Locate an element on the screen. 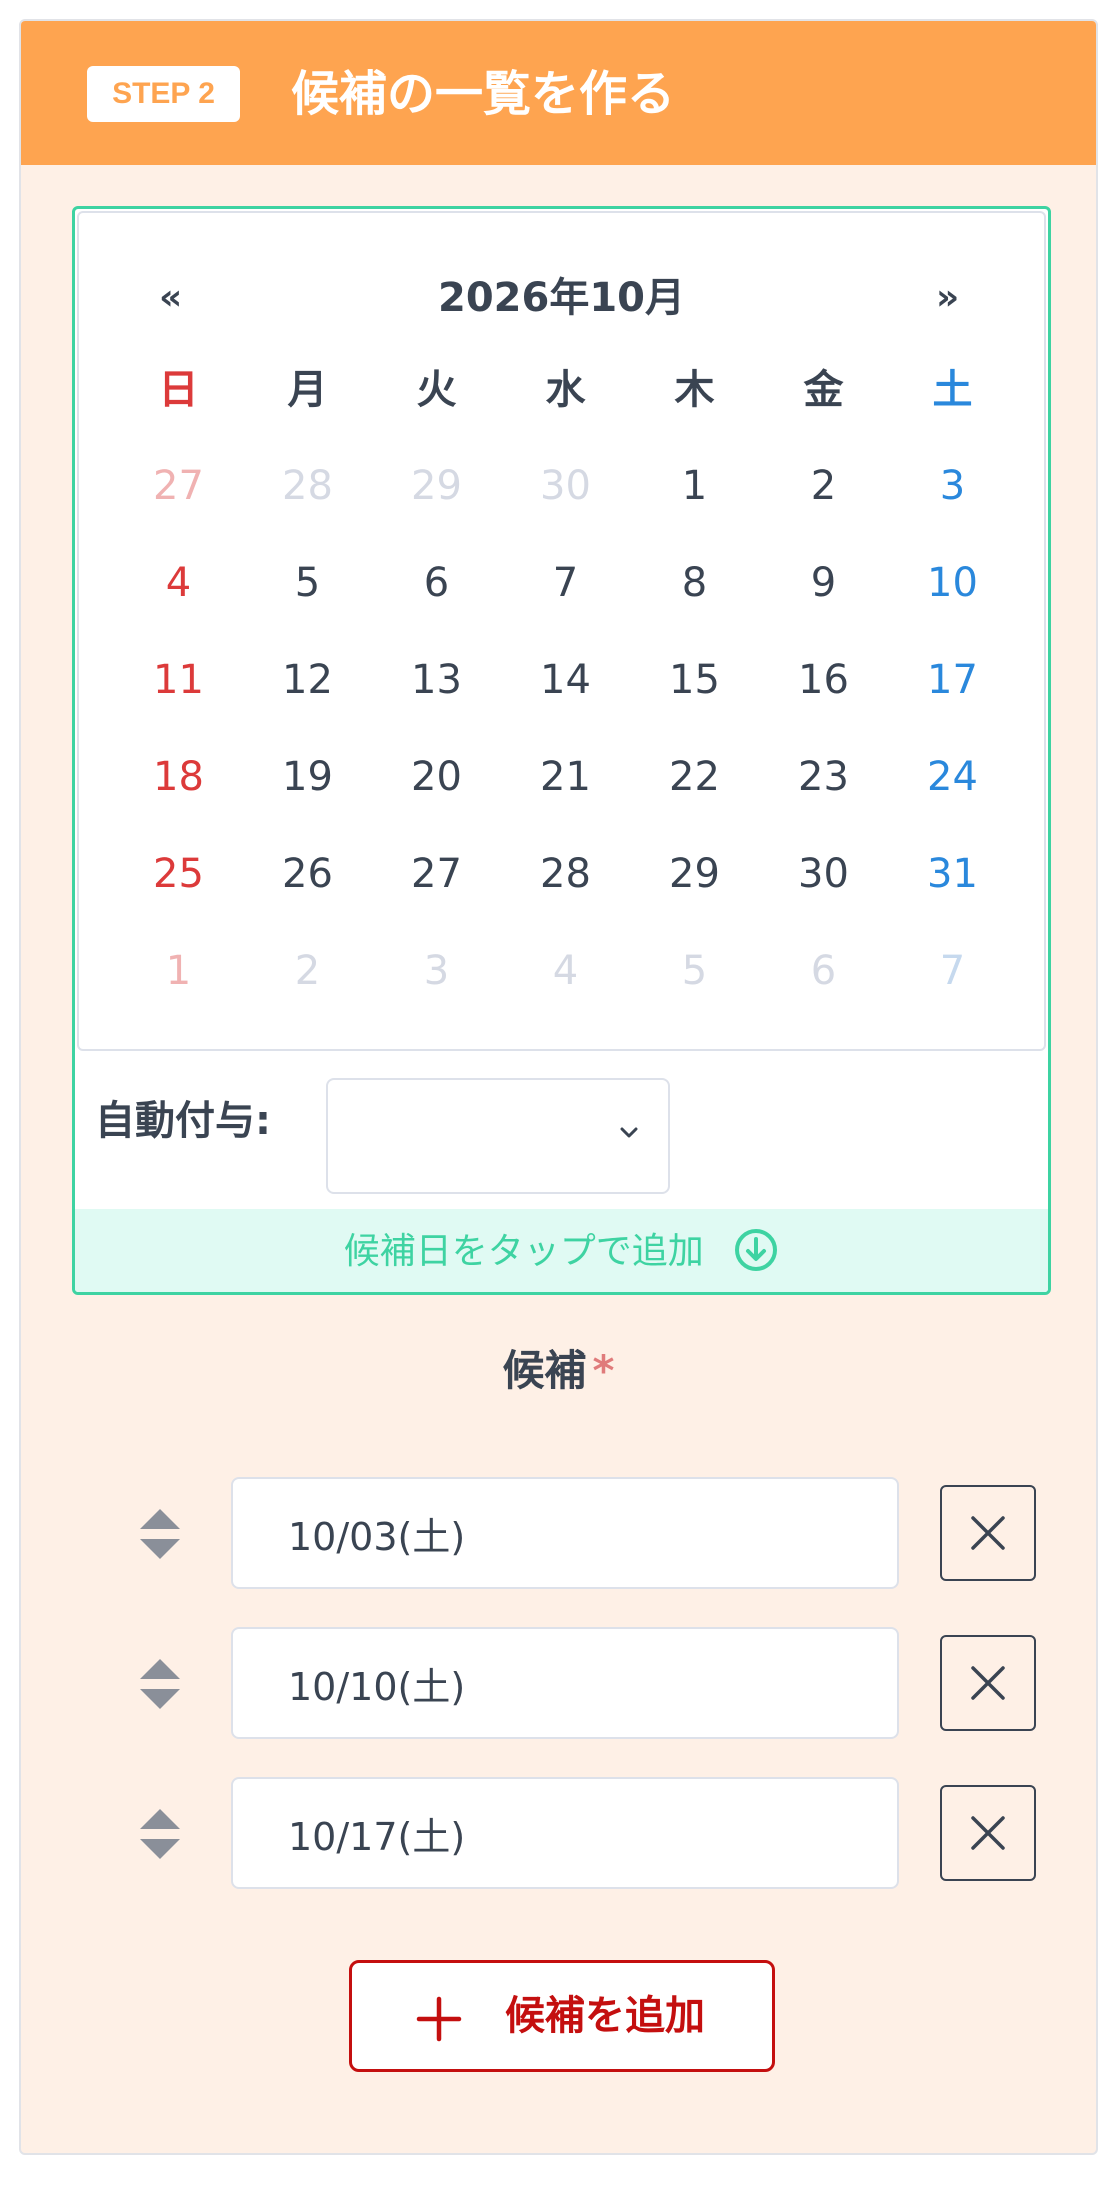  calendar-day-other-month: 1 is located at coordinates (178, 971).